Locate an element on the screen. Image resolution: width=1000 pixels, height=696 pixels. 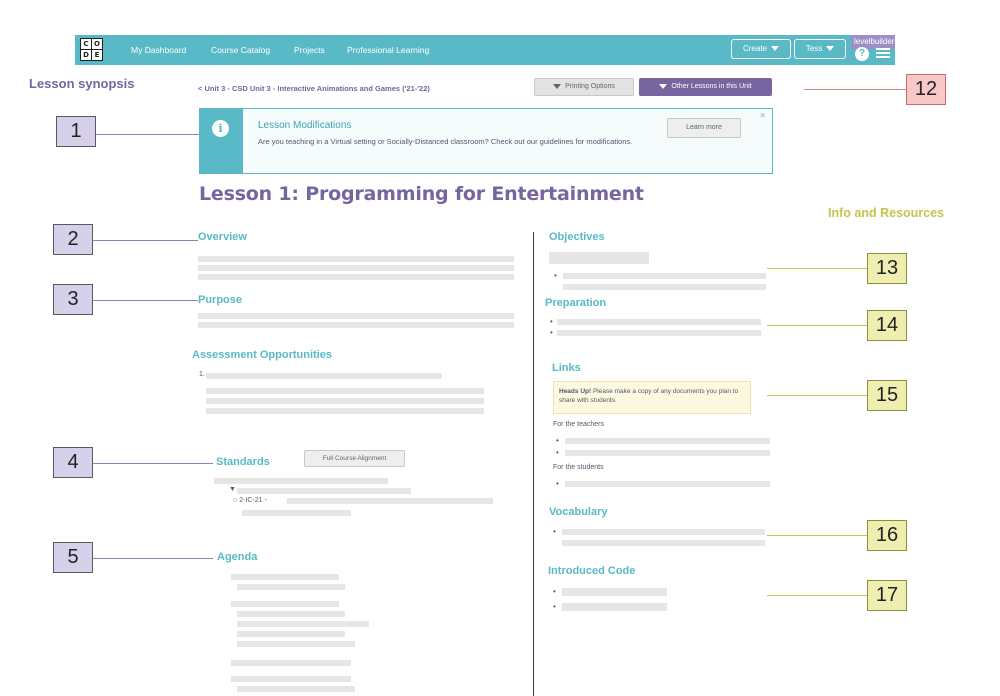
callout-15: 15 is located at coordinates (887, 395).